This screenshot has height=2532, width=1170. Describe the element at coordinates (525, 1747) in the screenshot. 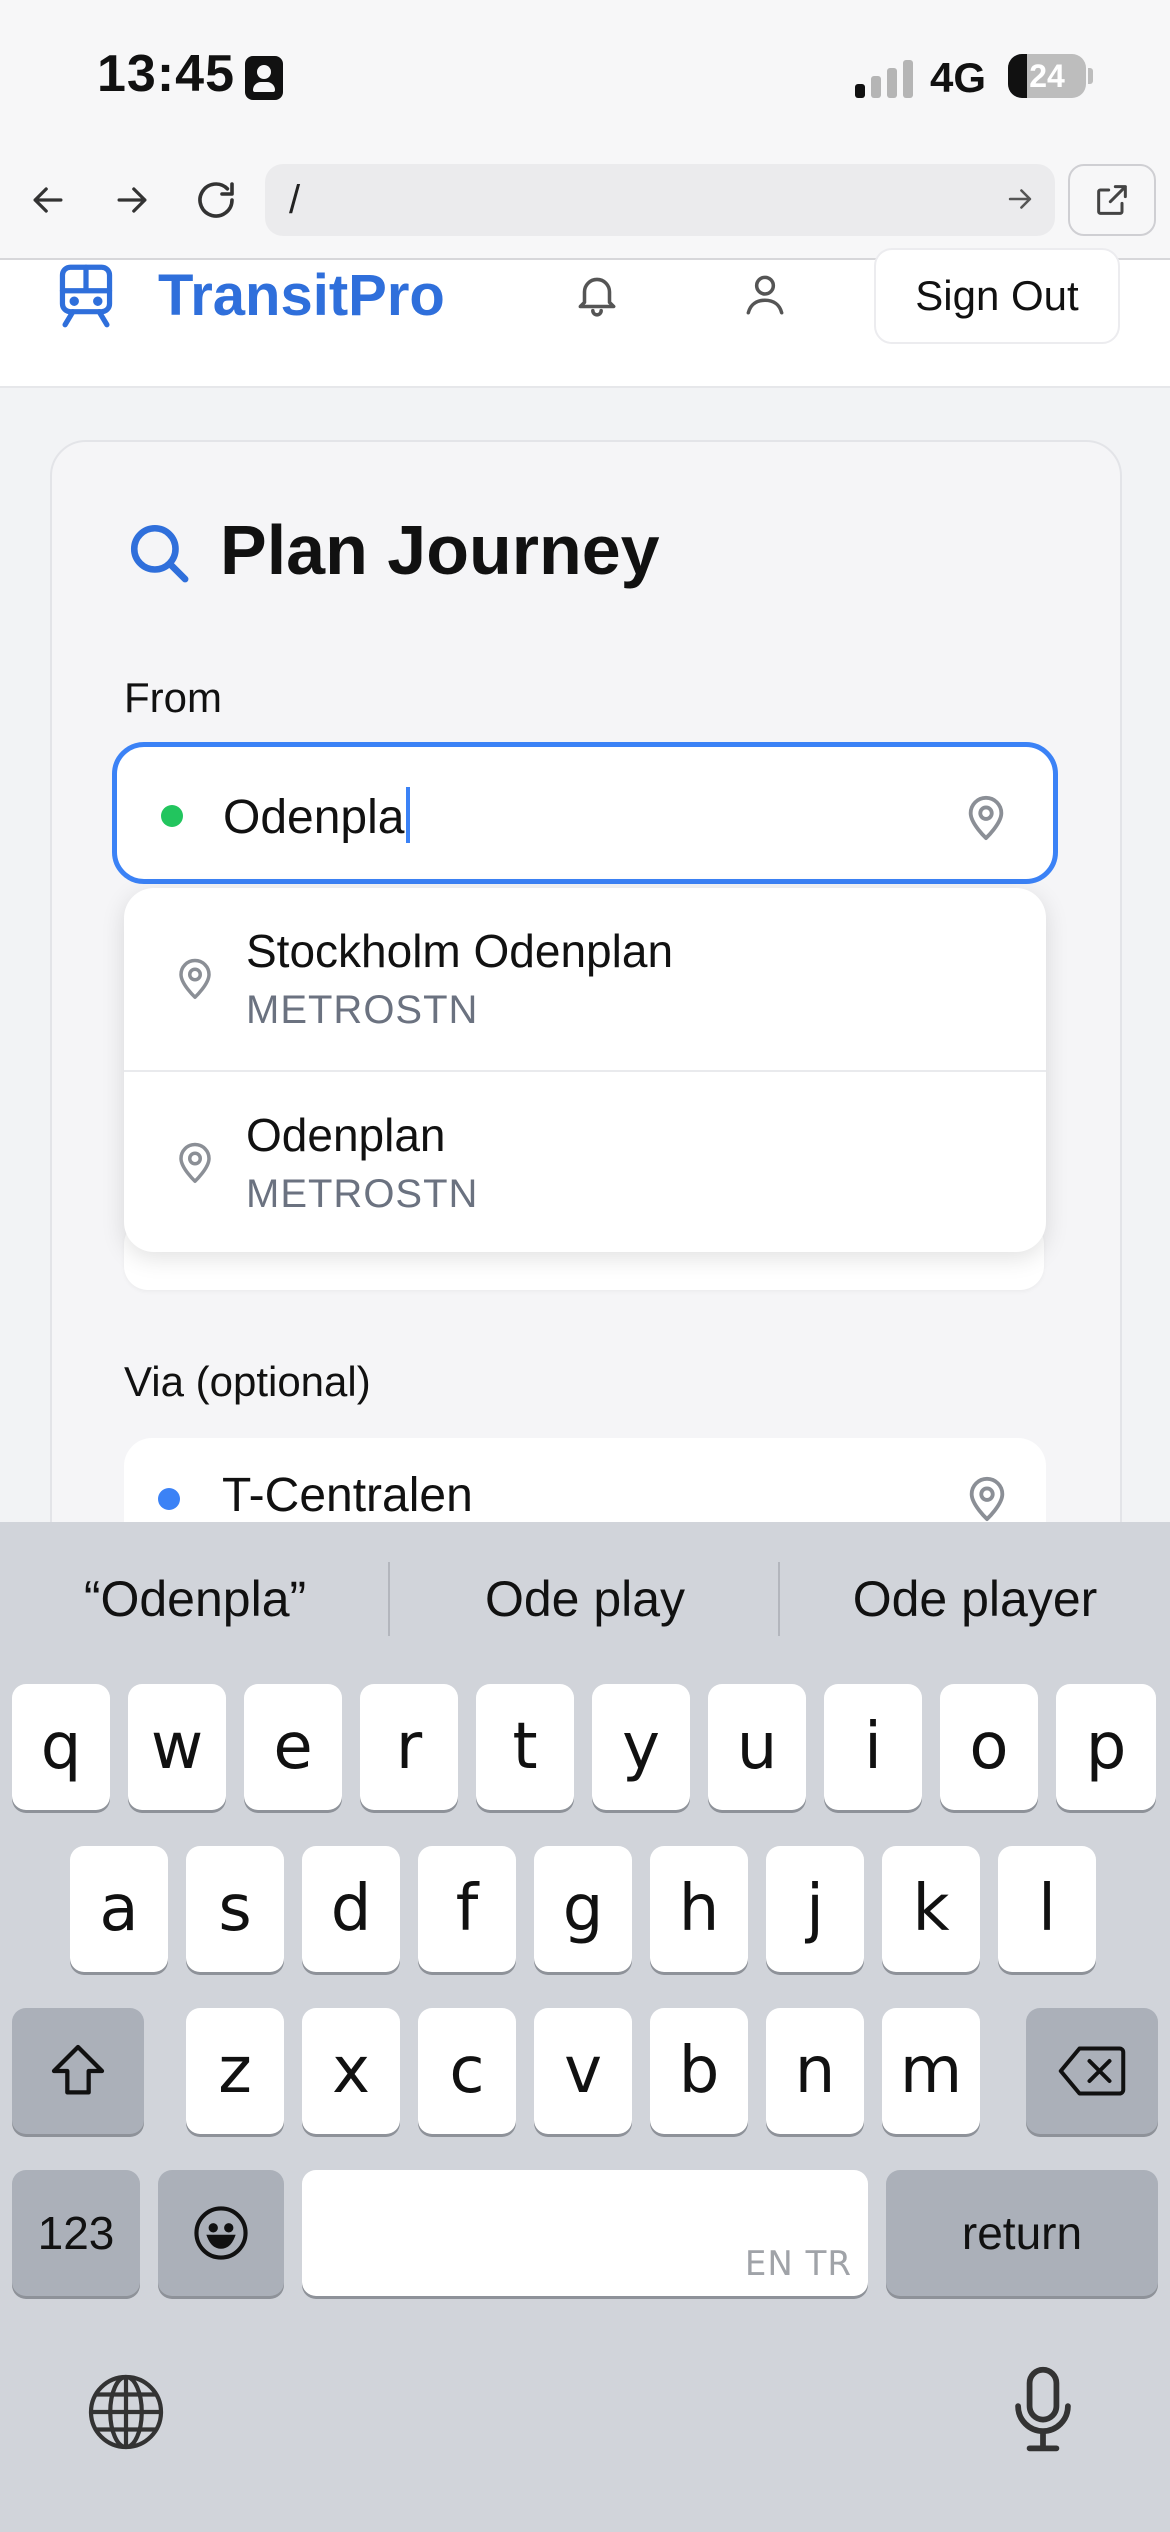

I see `key-t: t` at that location.